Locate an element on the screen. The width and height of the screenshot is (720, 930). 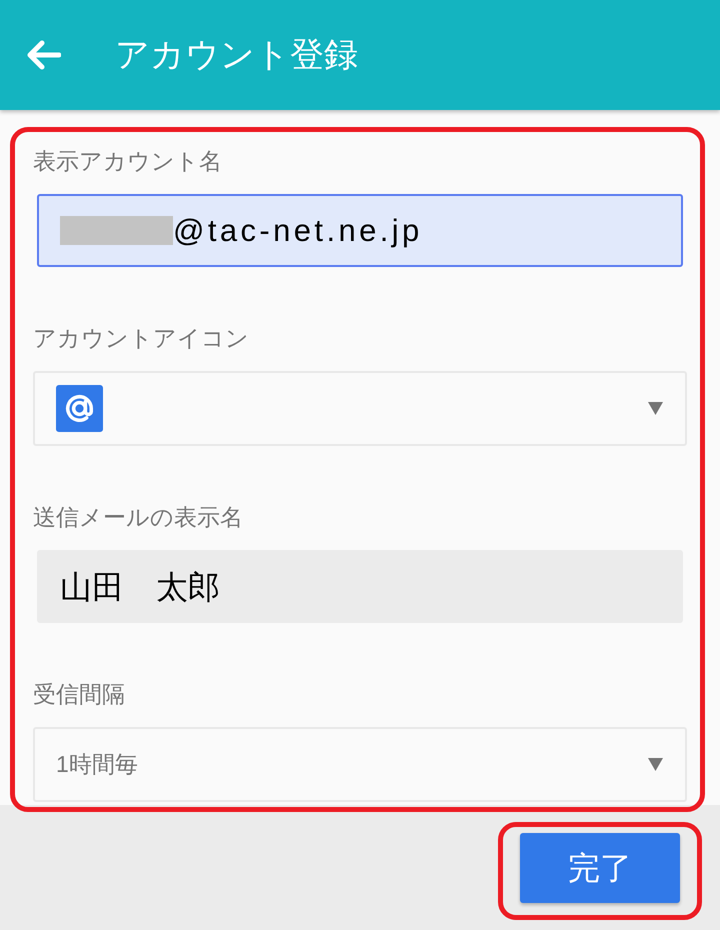
text-input-field: 山田 太郎 is located at coordinates (360, 586).